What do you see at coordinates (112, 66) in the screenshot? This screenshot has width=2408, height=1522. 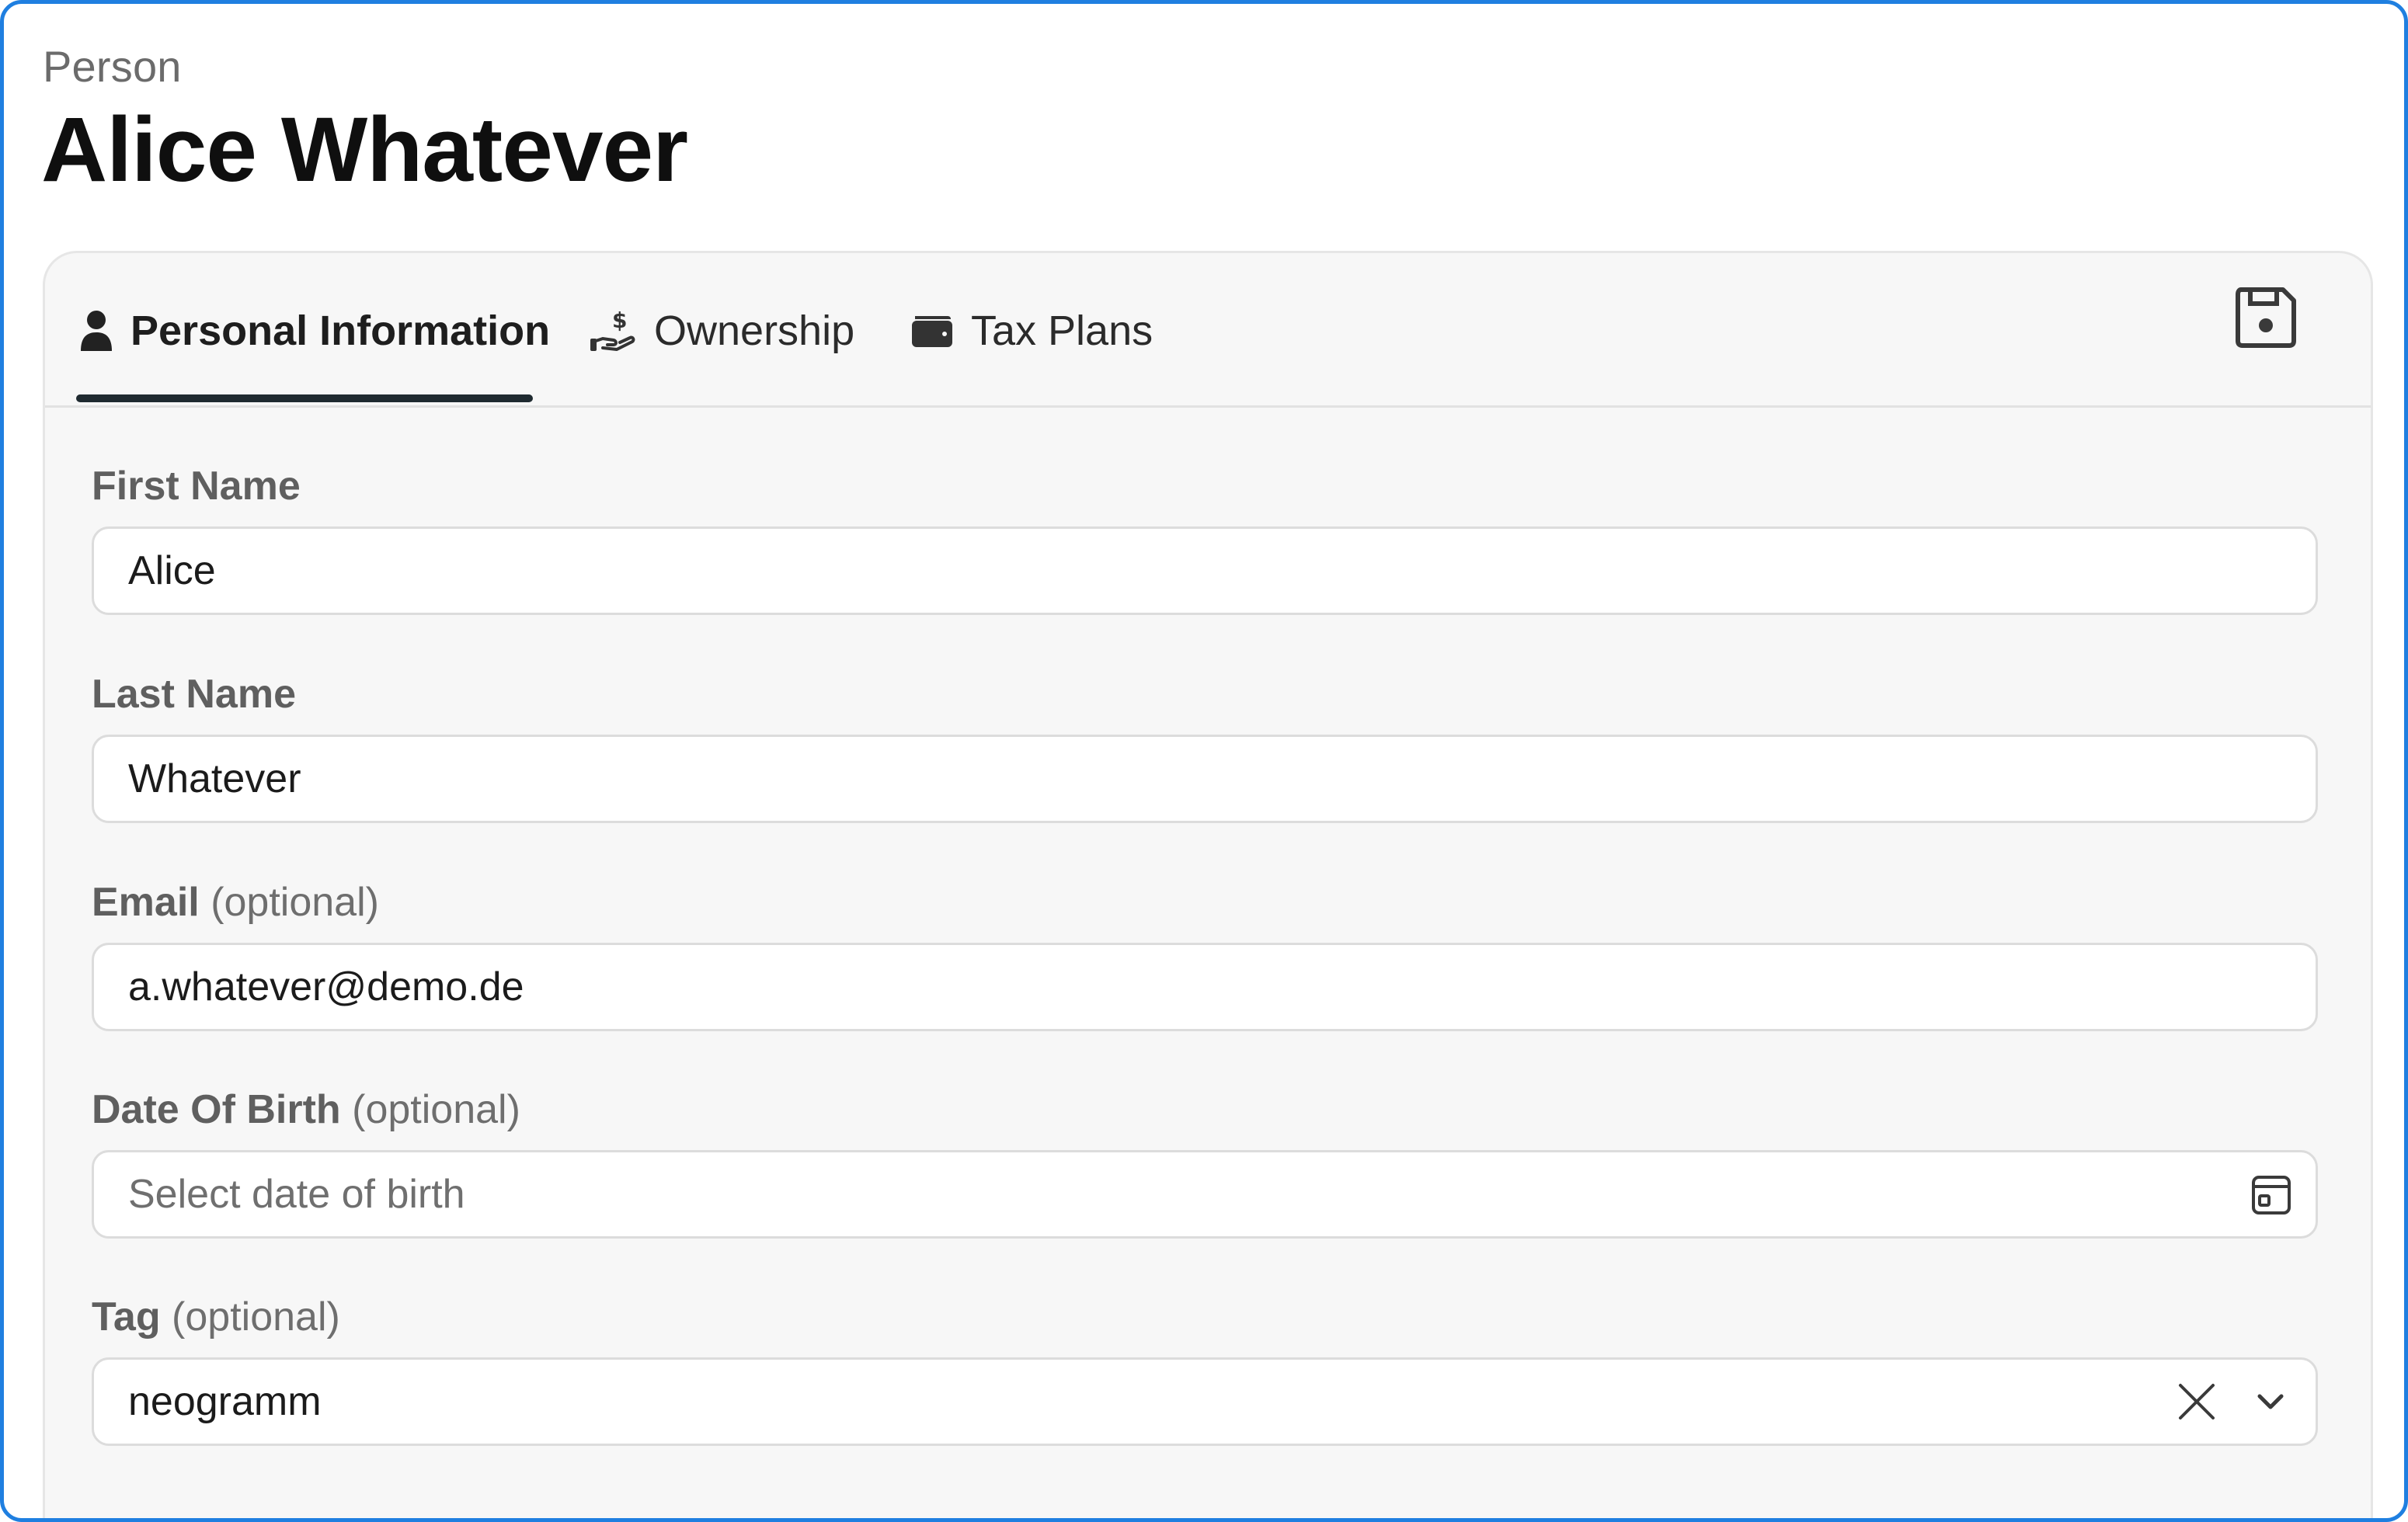 I see `page-kicker: Person` at bounding box center [112, 66].